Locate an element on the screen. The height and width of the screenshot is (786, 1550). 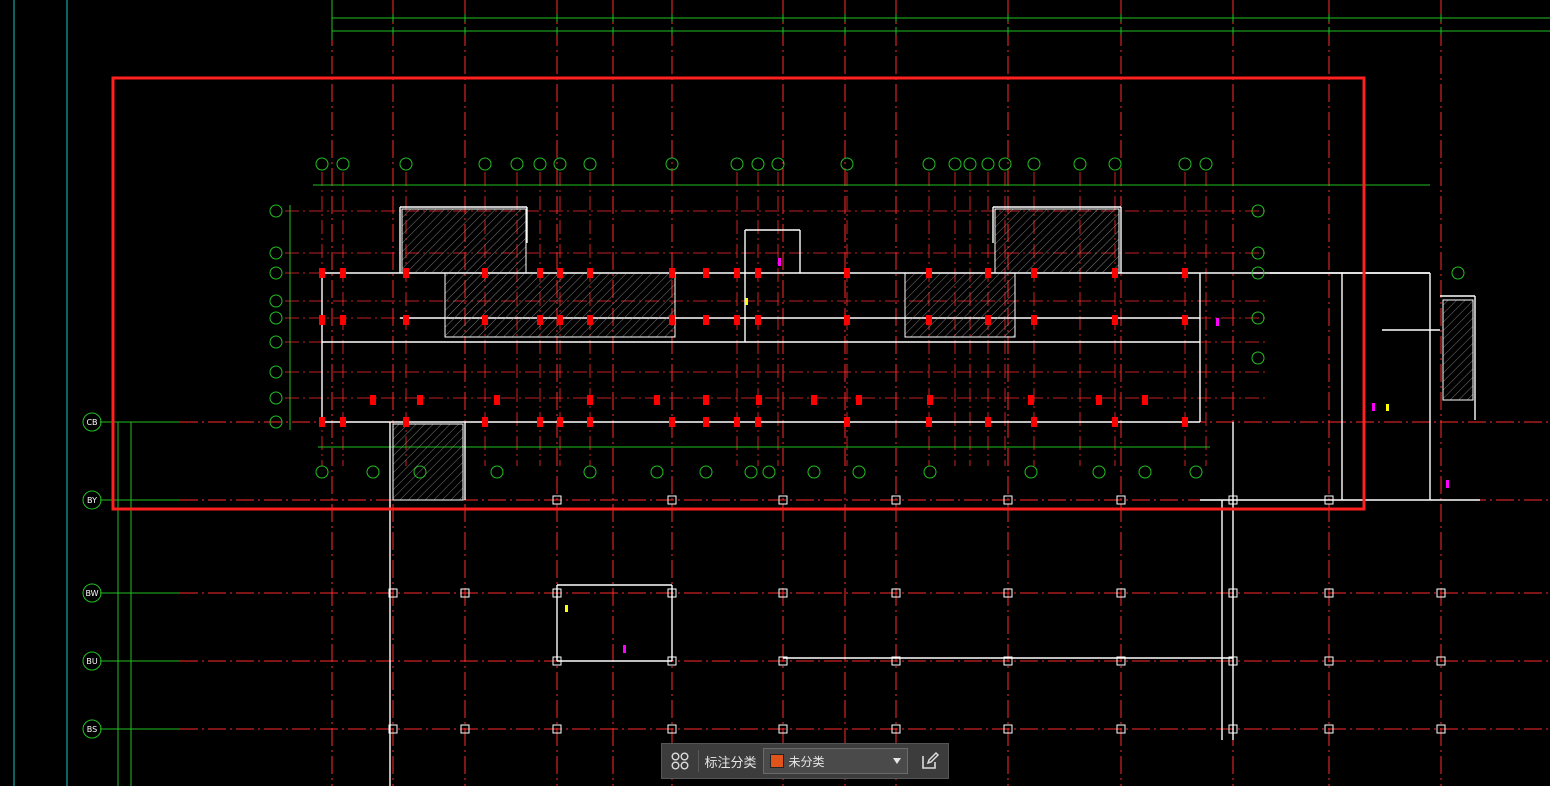
edit-category-button is located at coordinates (930, 761).